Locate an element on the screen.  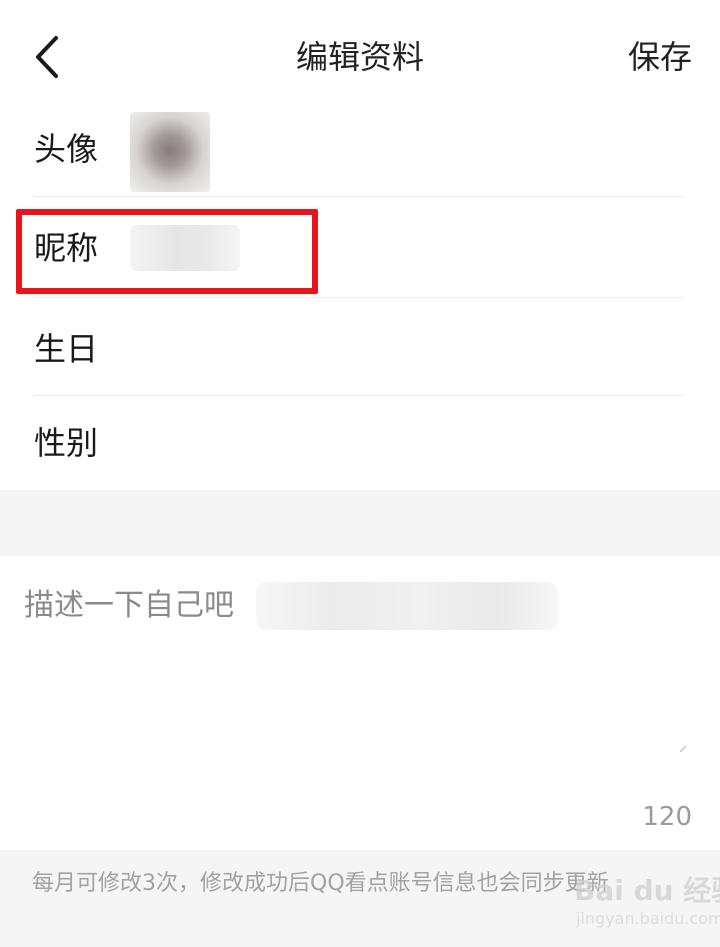
birthday-row: 生日 is located at coordinates (359, 347).